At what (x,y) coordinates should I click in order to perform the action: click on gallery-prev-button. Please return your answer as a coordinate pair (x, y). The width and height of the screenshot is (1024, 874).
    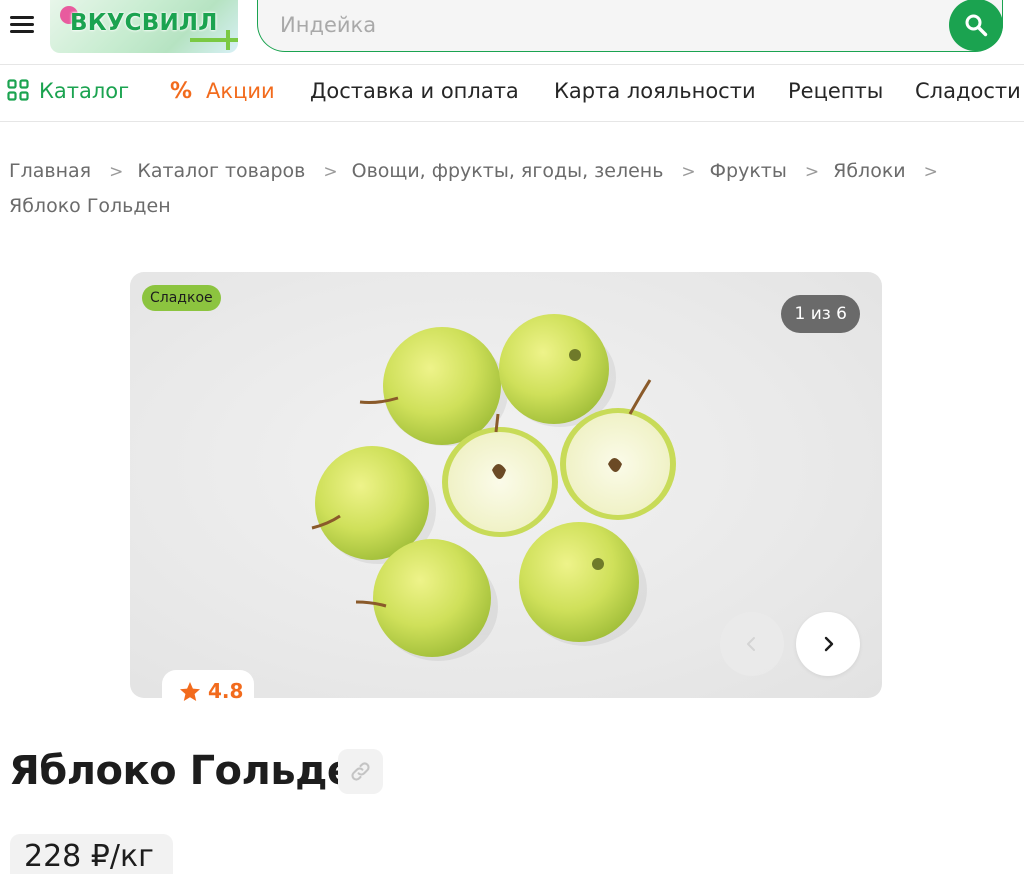
    Looking at the image, I should click on (752, 644).